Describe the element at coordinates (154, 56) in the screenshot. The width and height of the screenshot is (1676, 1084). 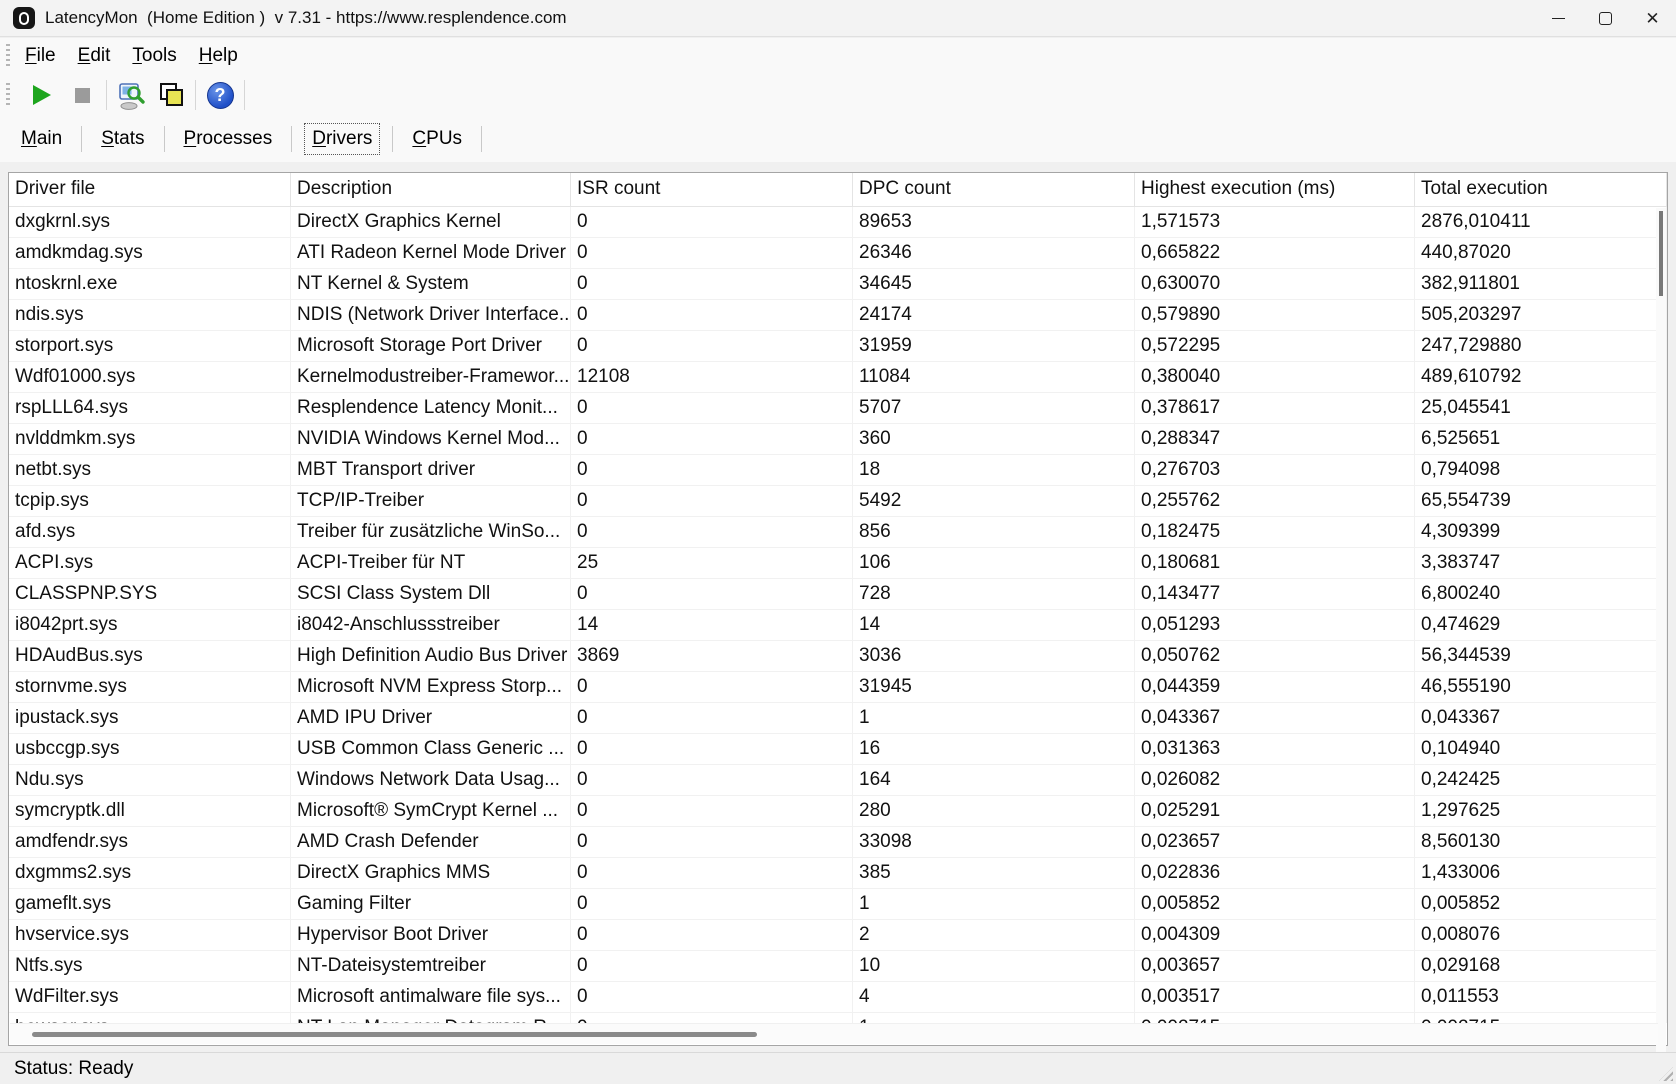
I see `menu-item-tools: Tools` at that location.